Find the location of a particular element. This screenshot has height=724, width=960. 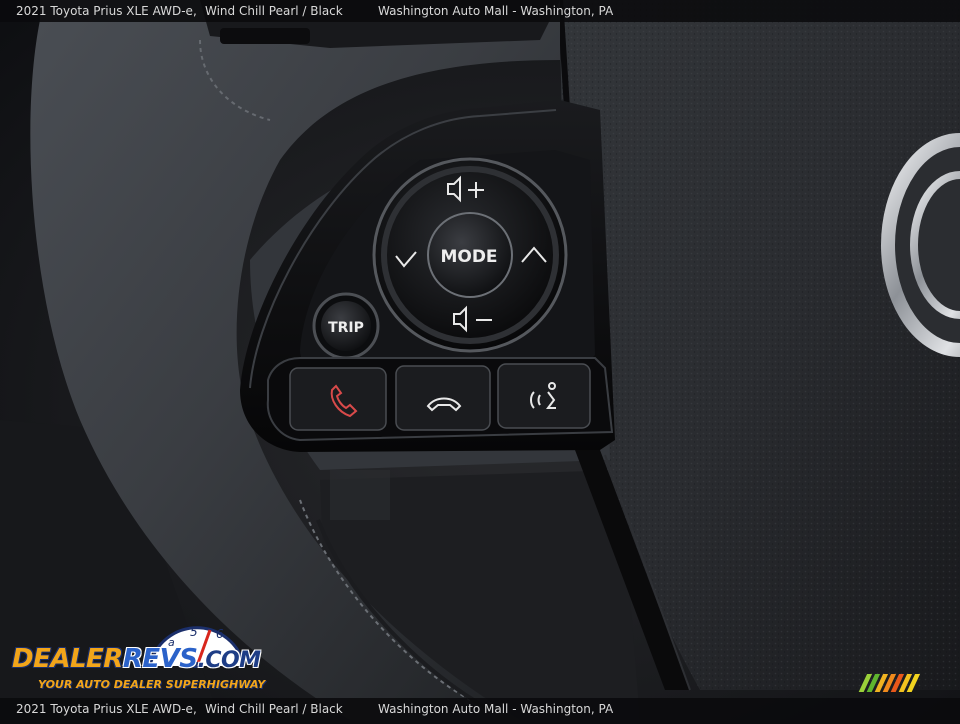

mode-button: MODE is located at coordinates (470, 255).